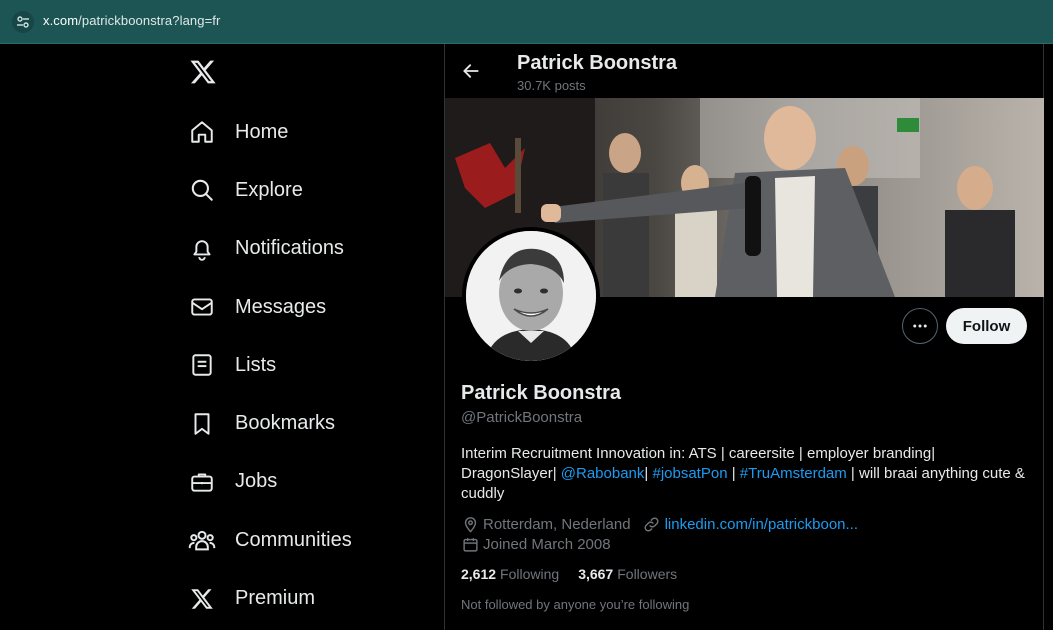 The image size is (1053, 630). What do you see at coordinates (575, 604) in the screenshot?
I see `not-followed-notice: Not followed by anyone you’re following` at bounding box center [575, 604].